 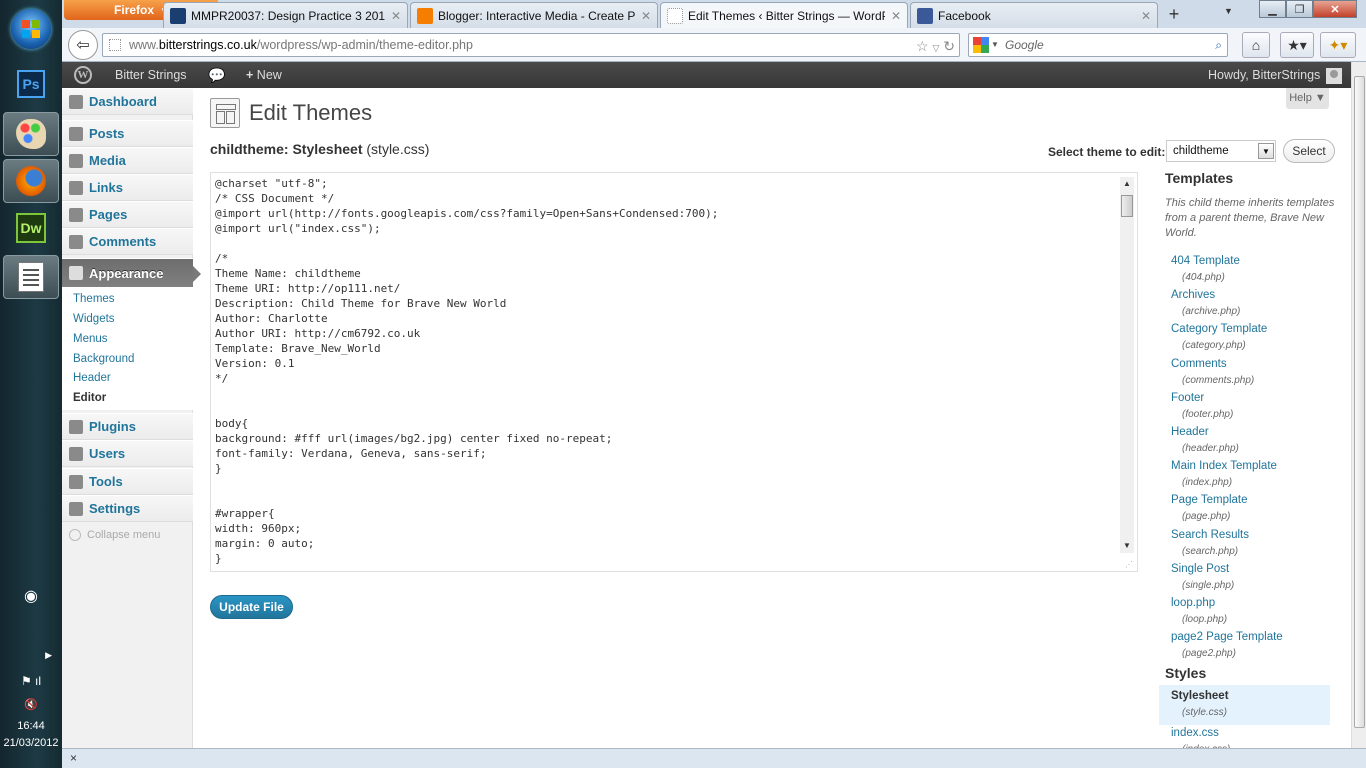 I want to click on submenu-background: Background, so click(x=103, y=359).